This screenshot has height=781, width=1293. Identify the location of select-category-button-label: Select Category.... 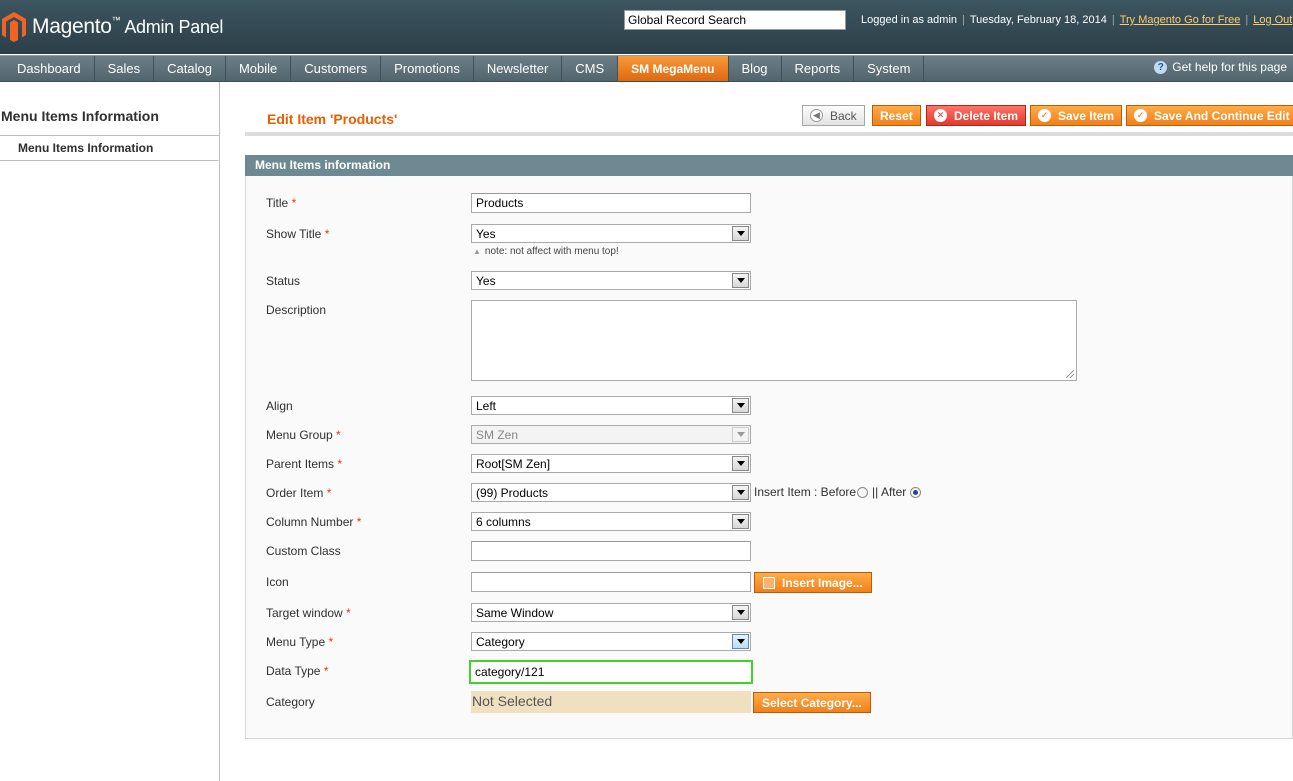
(812, 702).